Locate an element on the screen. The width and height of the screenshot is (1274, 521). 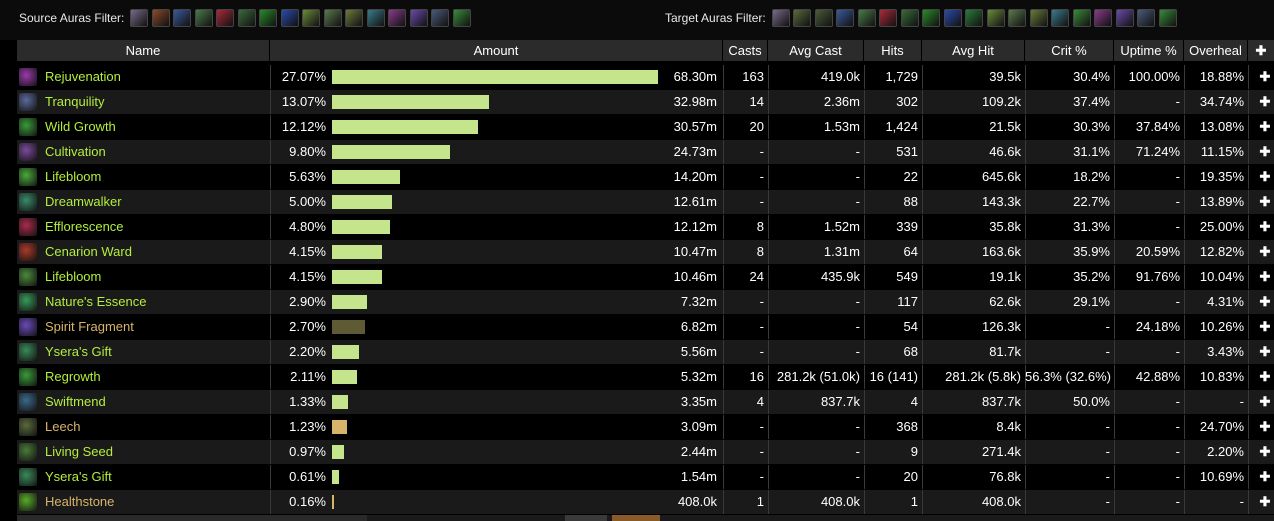
table-row: Leech 1.23% 3.09m - - 368 8.4k - - 24.70% ✚ is located at coordinates (645, 427).